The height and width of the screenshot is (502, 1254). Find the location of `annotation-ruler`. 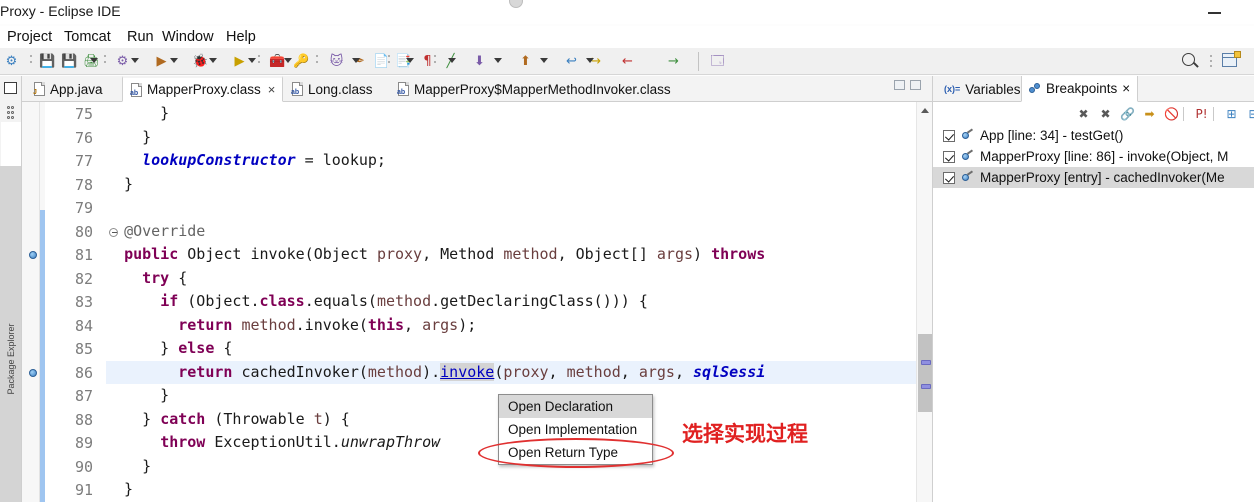

annotation-ruler is located at coordinates (31, 302).